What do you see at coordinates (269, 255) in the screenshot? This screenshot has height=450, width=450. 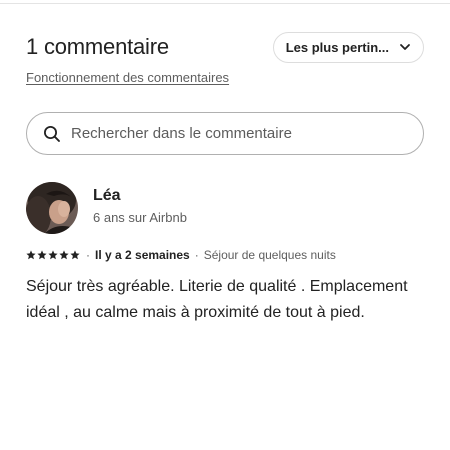 I see `stay-type: Séjour de quelques nuits` at bounding box center [269, 255].